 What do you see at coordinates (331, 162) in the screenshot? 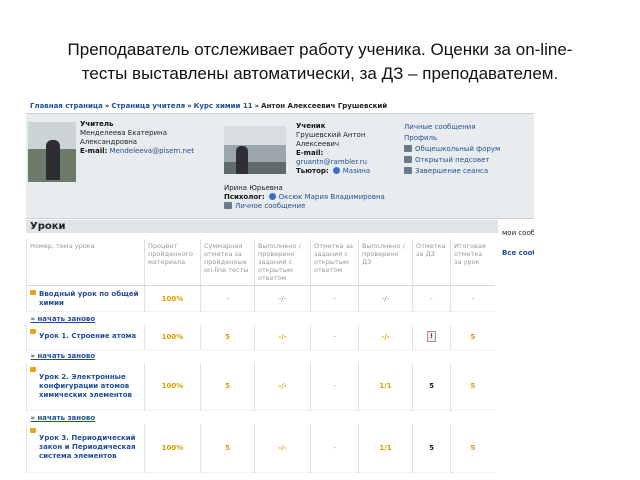
I see `student-email-link: gruantn@rambler.ru` at bounding box center [331, 162].